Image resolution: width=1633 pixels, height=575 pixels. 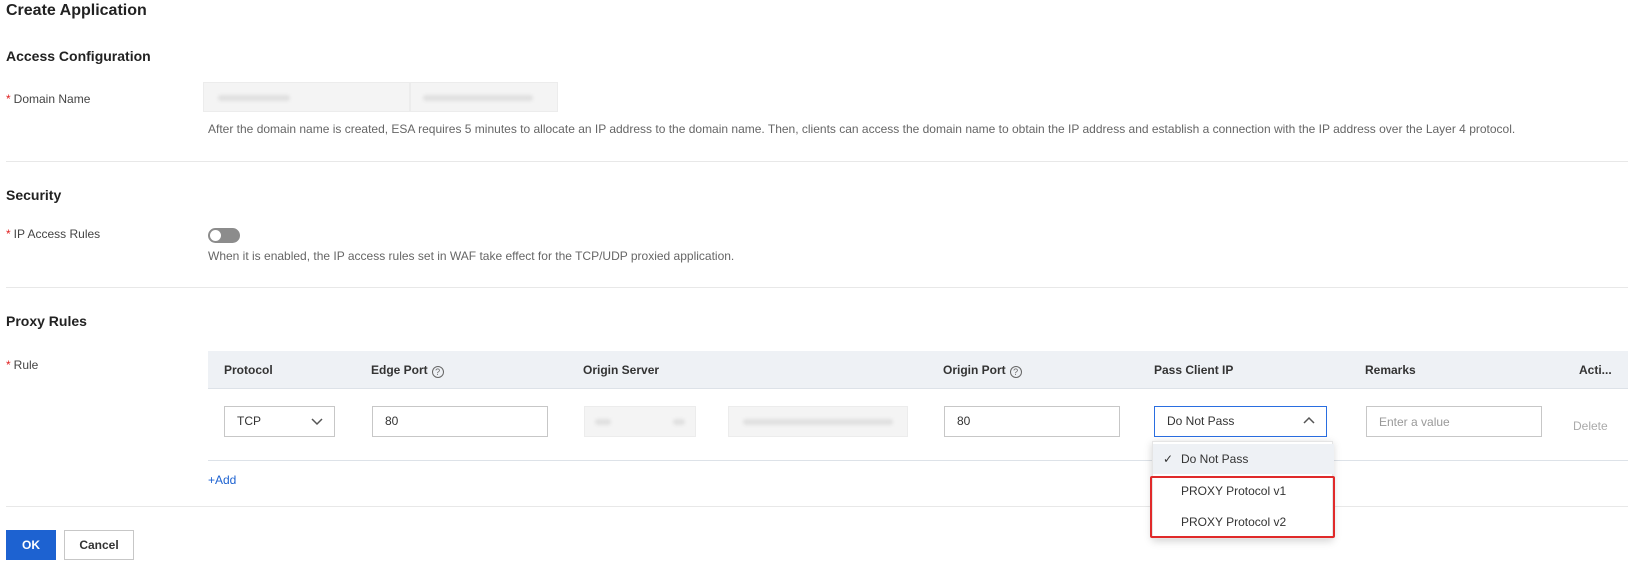 I want to click on protocol-select: TCP, so click(x=279, y=421).